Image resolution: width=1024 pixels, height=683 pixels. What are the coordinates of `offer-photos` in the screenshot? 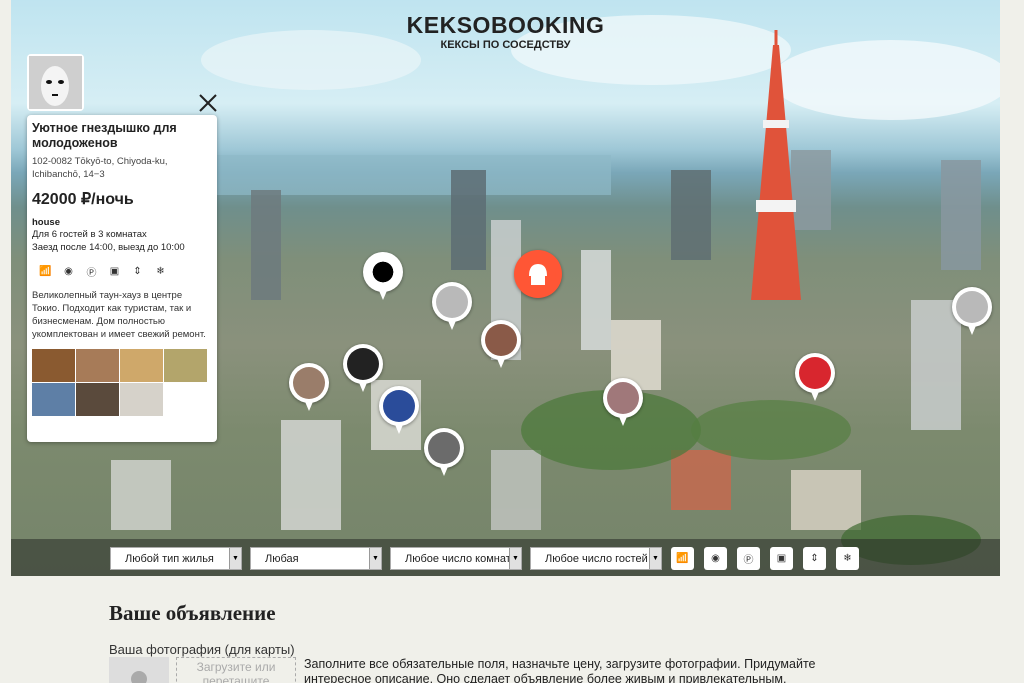 It's located at (122, 382).